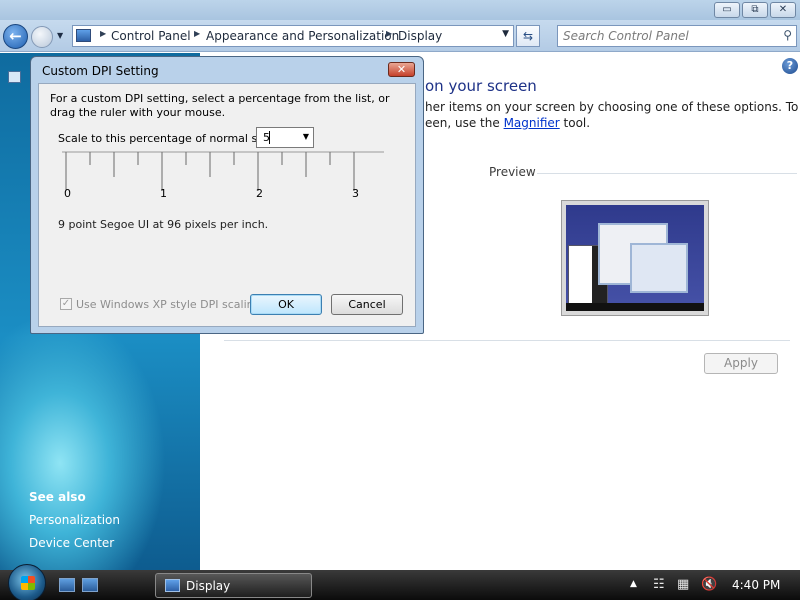 The image size is (800, 600). Describe the element at coordinates (756, 585) in the screenshot. I see `clock: 4:40 PM` at that location.